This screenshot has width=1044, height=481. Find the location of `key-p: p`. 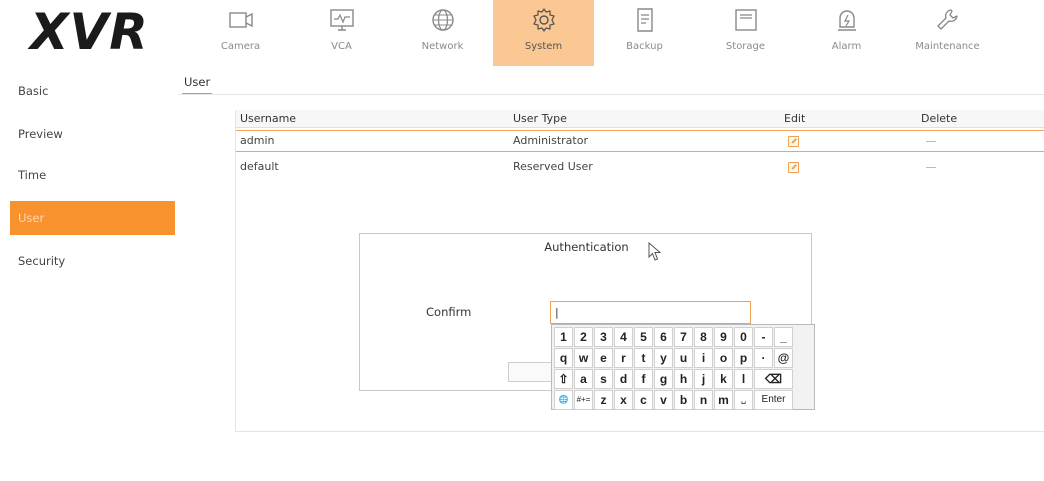

key-p: p is located at coordinates (743, 358).